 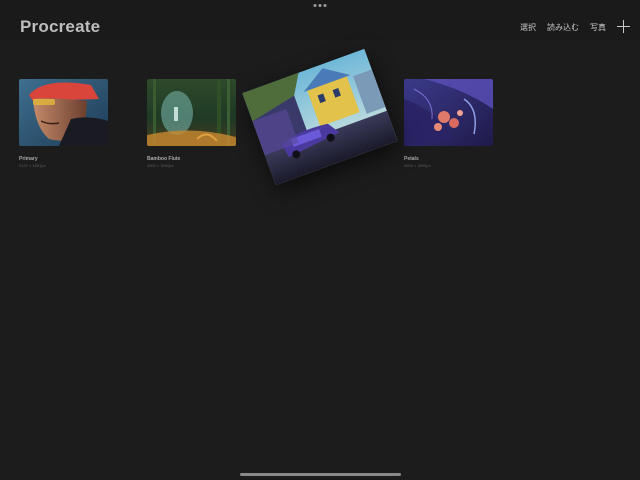 I want to click on forest-thumbnail-image, so click(x=191, y=112).